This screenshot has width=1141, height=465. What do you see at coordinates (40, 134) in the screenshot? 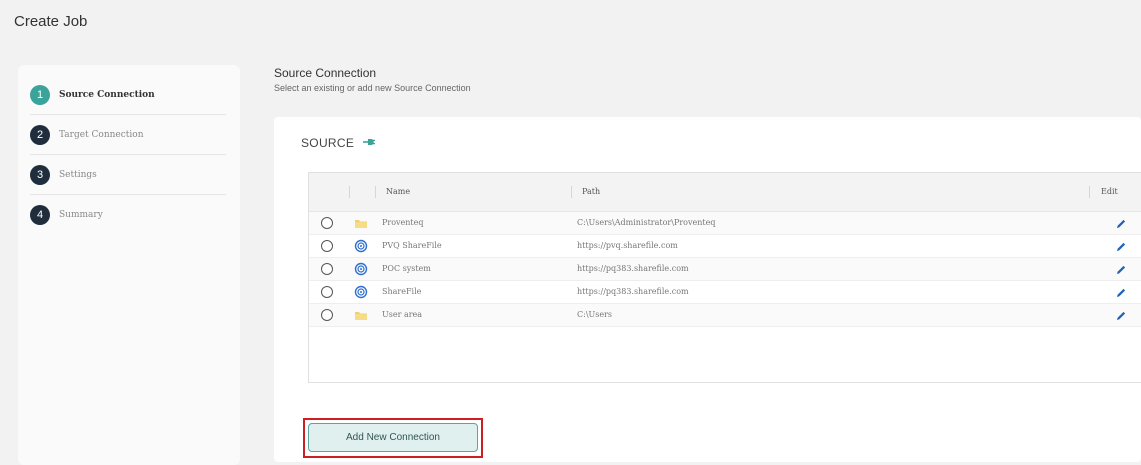
I see `step-number: 2` at bounding box center [40, 134].